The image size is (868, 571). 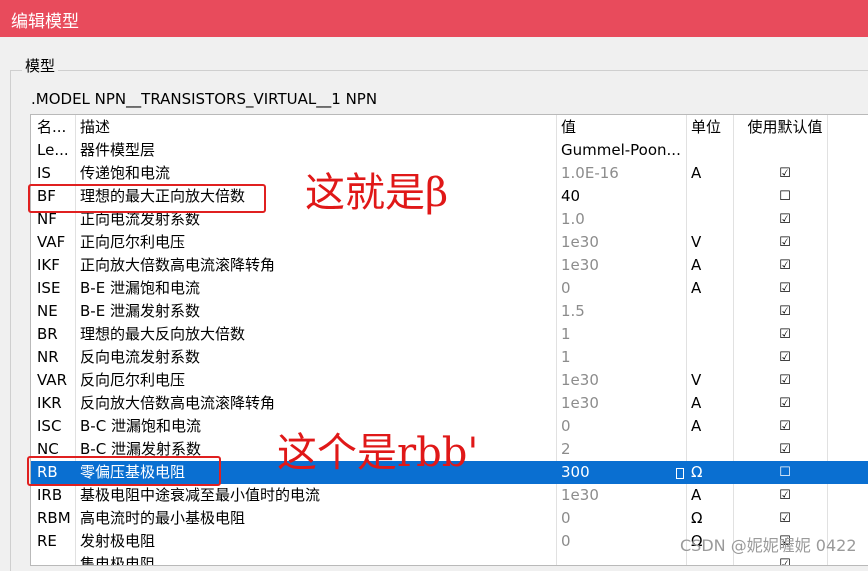 What do you see at coordinates (623, 219) in the screenshot?
I see `param-value: 1.0` at bounding box center [623, 219].